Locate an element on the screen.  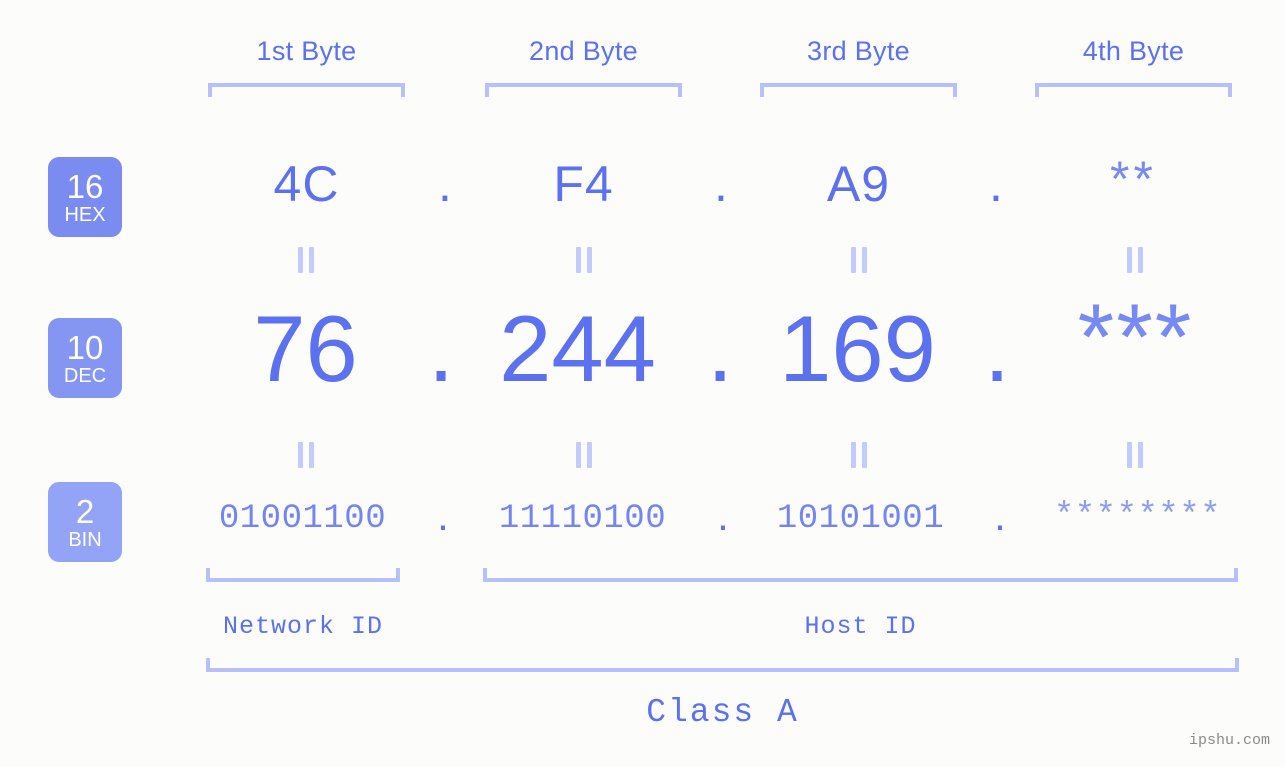
base-badge-dec: 10 DEC is located at coordinates (85, 358).